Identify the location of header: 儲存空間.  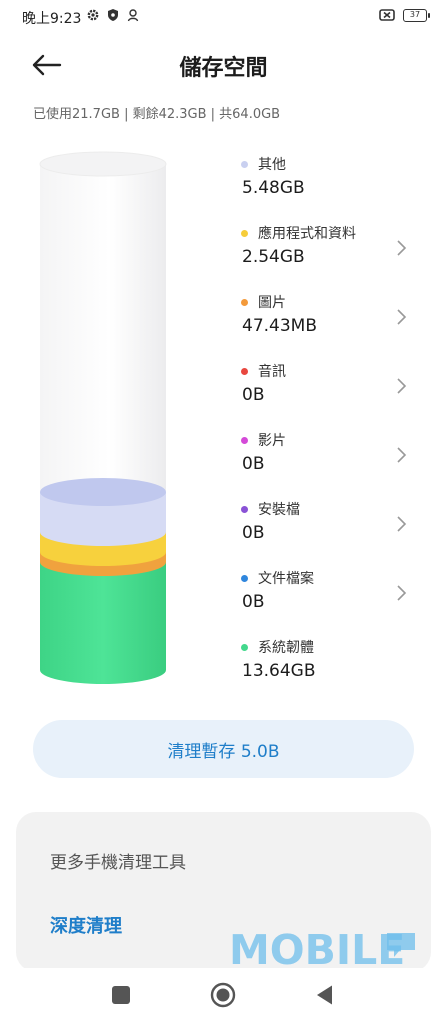
(223, 66).